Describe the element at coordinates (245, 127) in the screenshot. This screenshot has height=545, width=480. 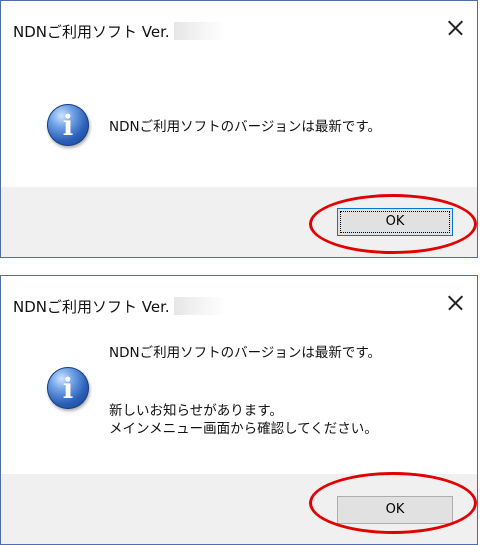
I see `message-text: NDNご利用ソフトのバージョンは最新です。` at that location.